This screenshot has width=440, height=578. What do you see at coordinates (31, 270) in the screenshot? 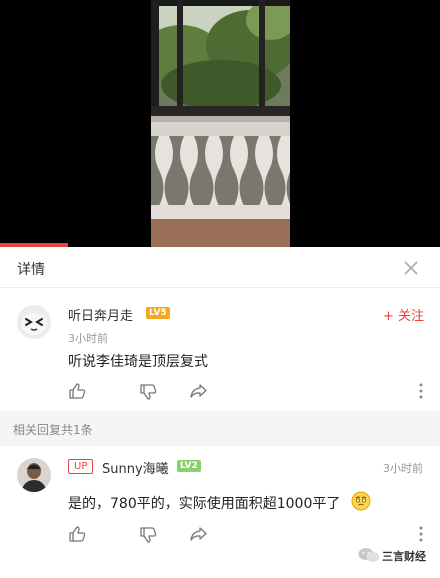
I see `panel-title: 详情` at bounding box center [31, 270].